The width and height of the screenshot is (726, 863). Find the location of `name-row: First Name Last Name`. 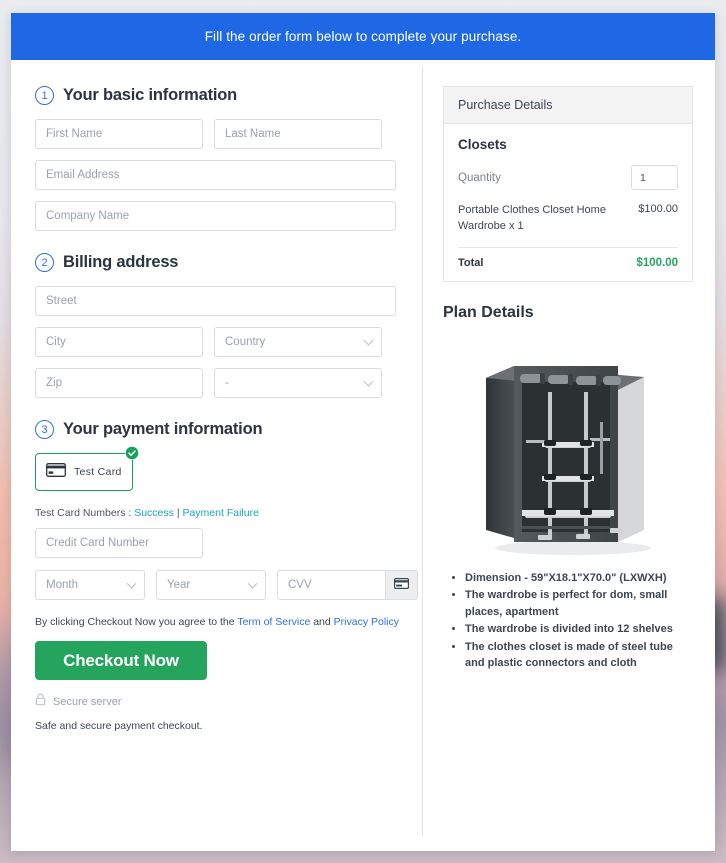

name-row: First Name Last Name is located at coordinates (219, 134).